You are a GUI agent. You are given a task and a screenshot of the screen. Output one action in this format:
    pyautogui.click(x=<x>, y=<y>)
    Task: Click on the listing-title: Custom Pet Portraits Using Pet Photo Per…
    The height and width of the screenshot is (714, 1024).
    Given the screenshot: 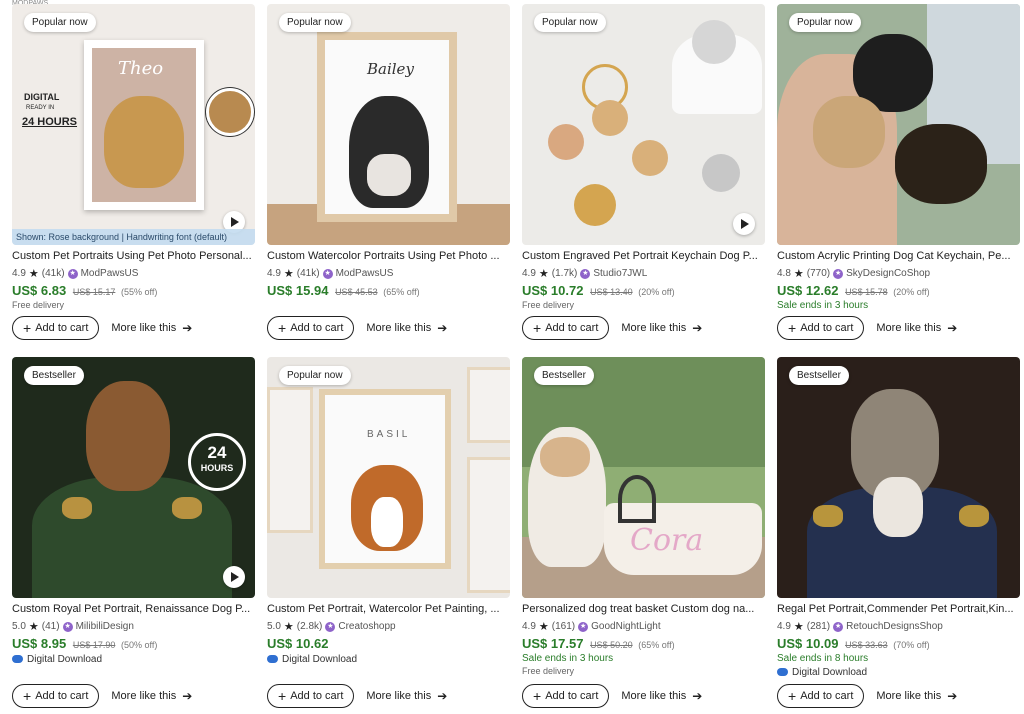 What is the action you would take?
    pyautogui.click(x=133, y=257)
    